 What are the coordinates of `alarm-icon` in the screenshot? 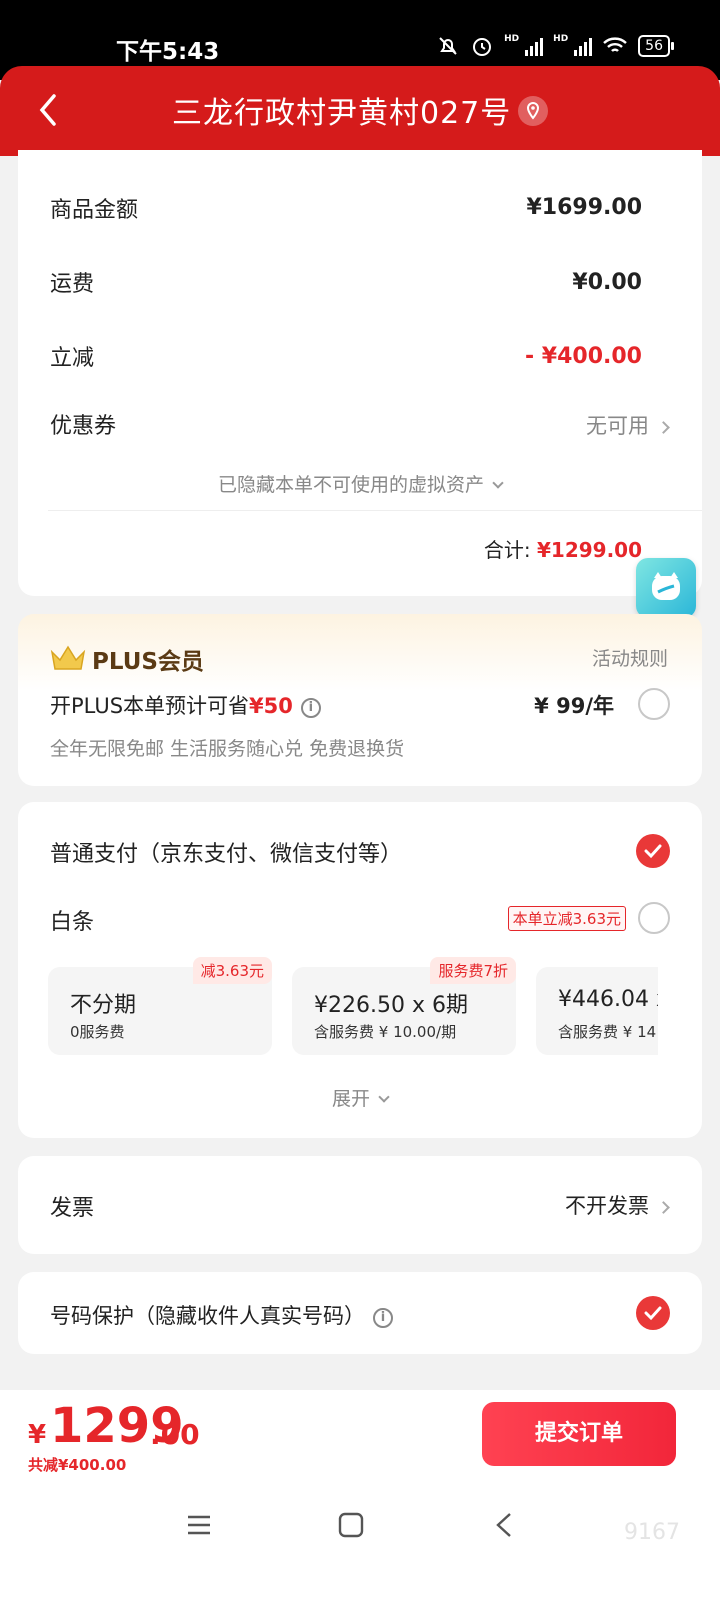 It's located at (482, 47).